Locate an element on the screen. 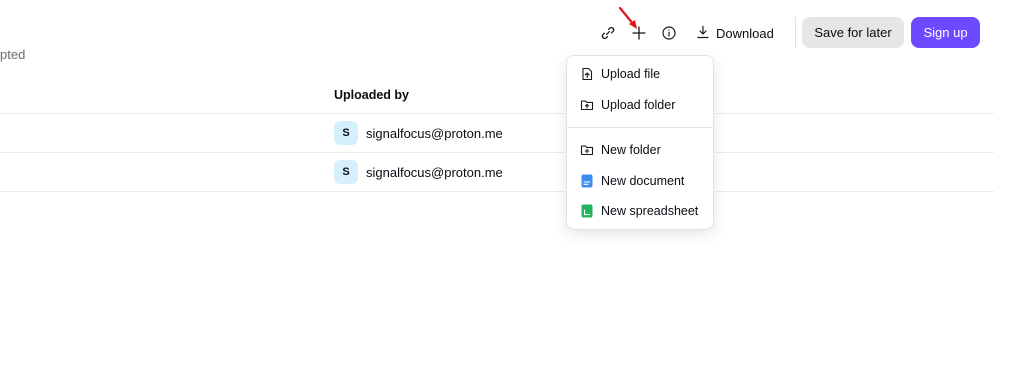 Image resolution: width=1024 pixels, height=371 pixels. sign-up-button: Sign up is located at coordinates (945, 32).